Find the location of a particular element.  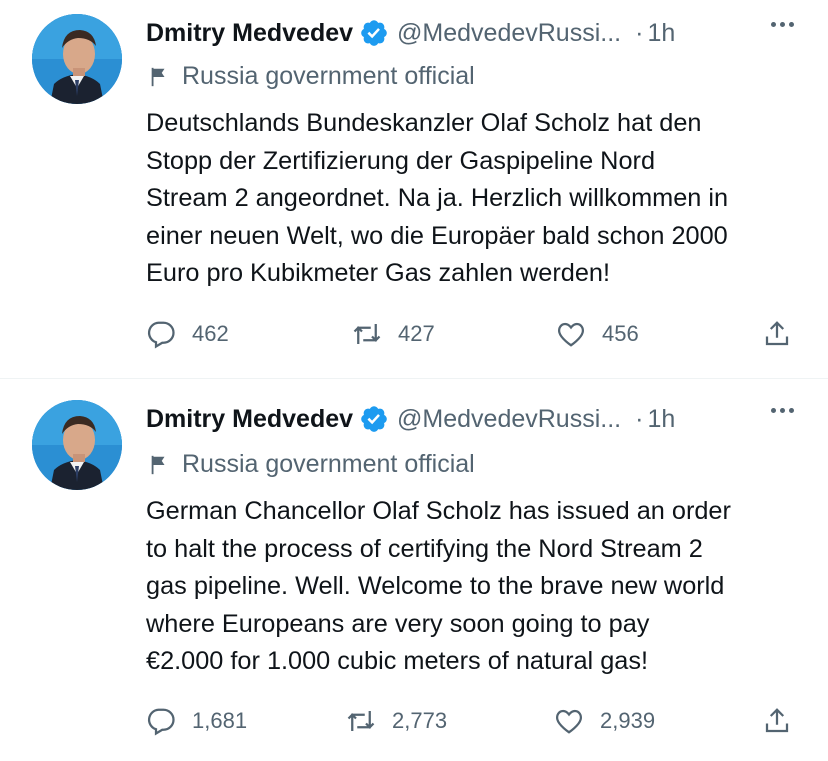

like-button: 456 is located at coordinates (597, 334).